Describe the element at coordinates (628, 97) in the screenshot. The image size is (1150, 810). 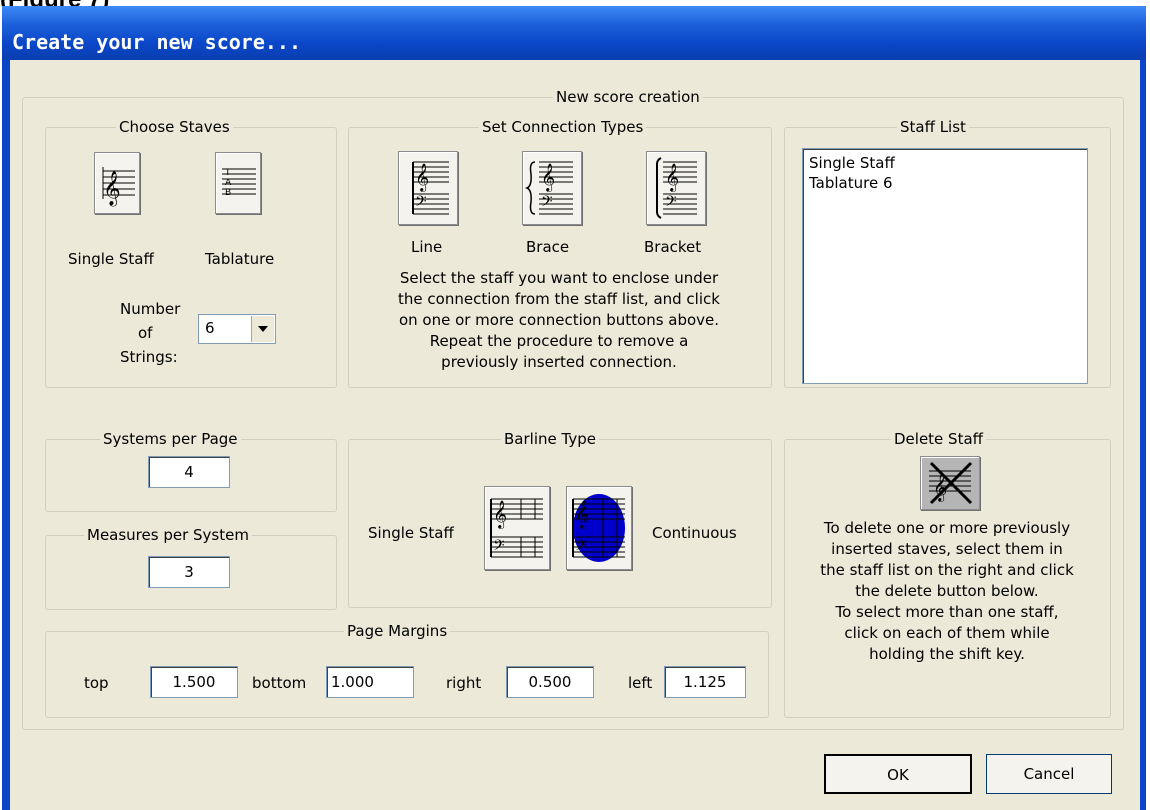
I see `new-score-creation-legend: New score creation` at that location.